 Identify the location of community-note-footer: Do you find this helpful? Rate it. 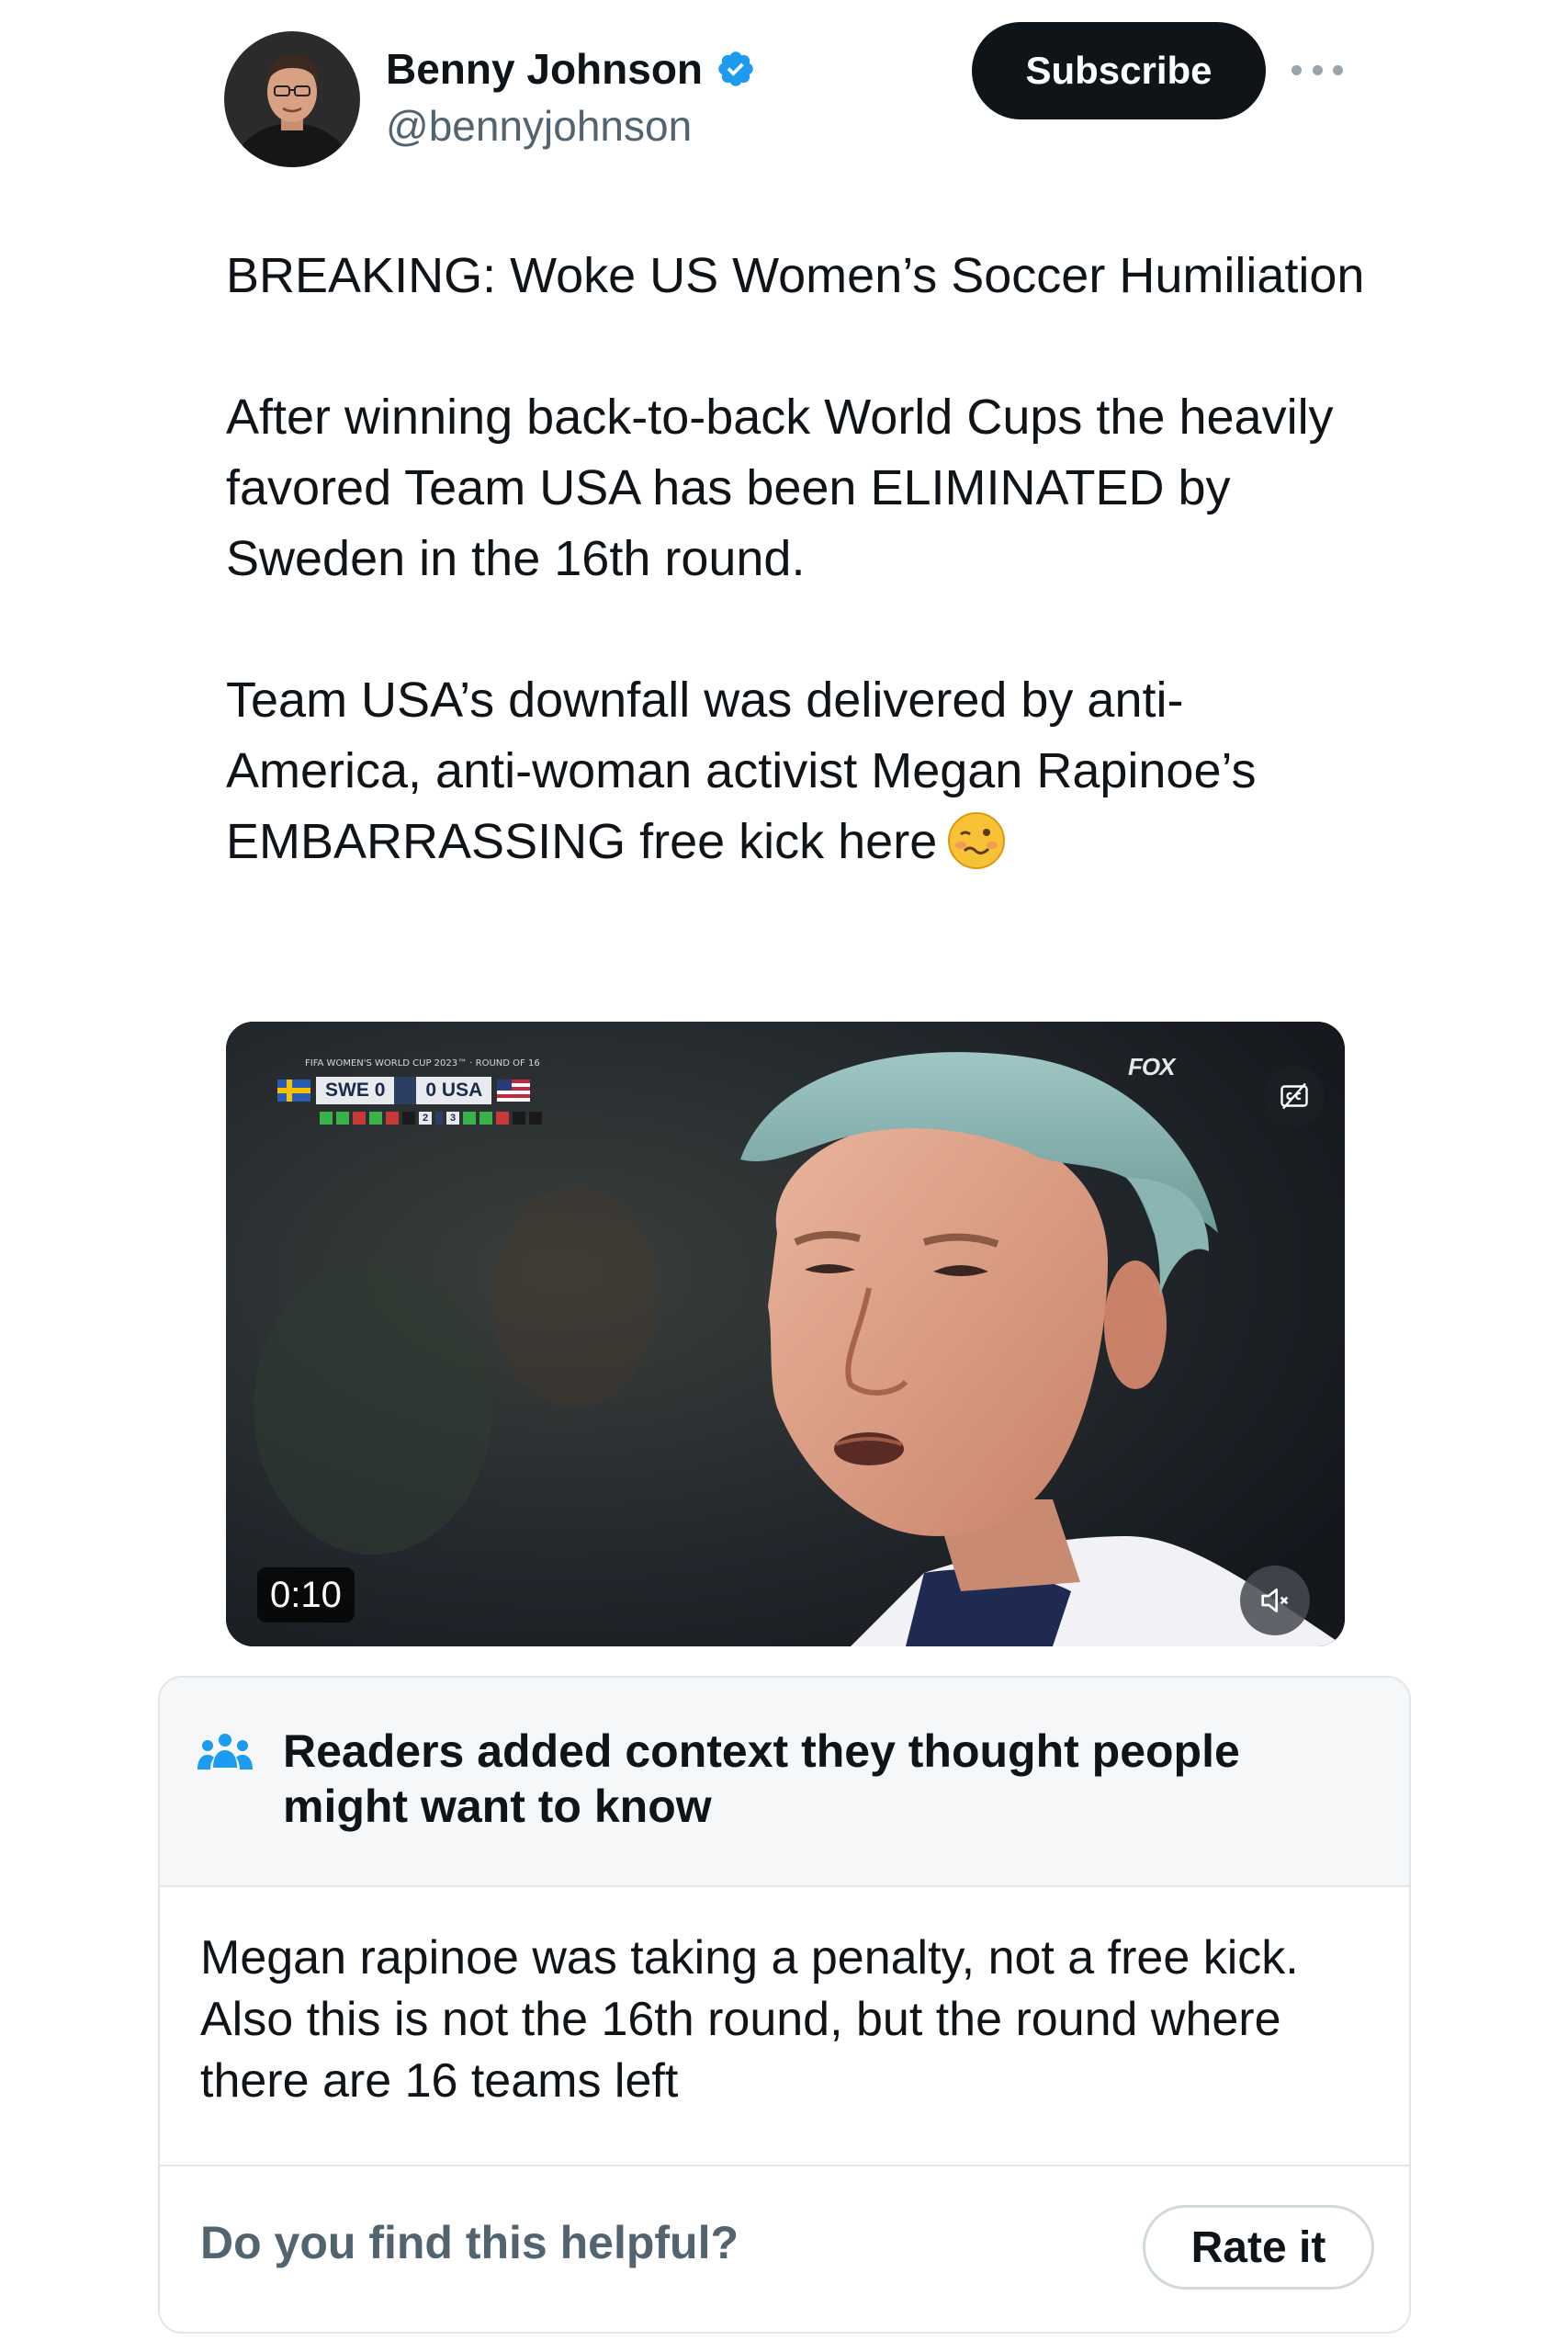
(785, 2248).